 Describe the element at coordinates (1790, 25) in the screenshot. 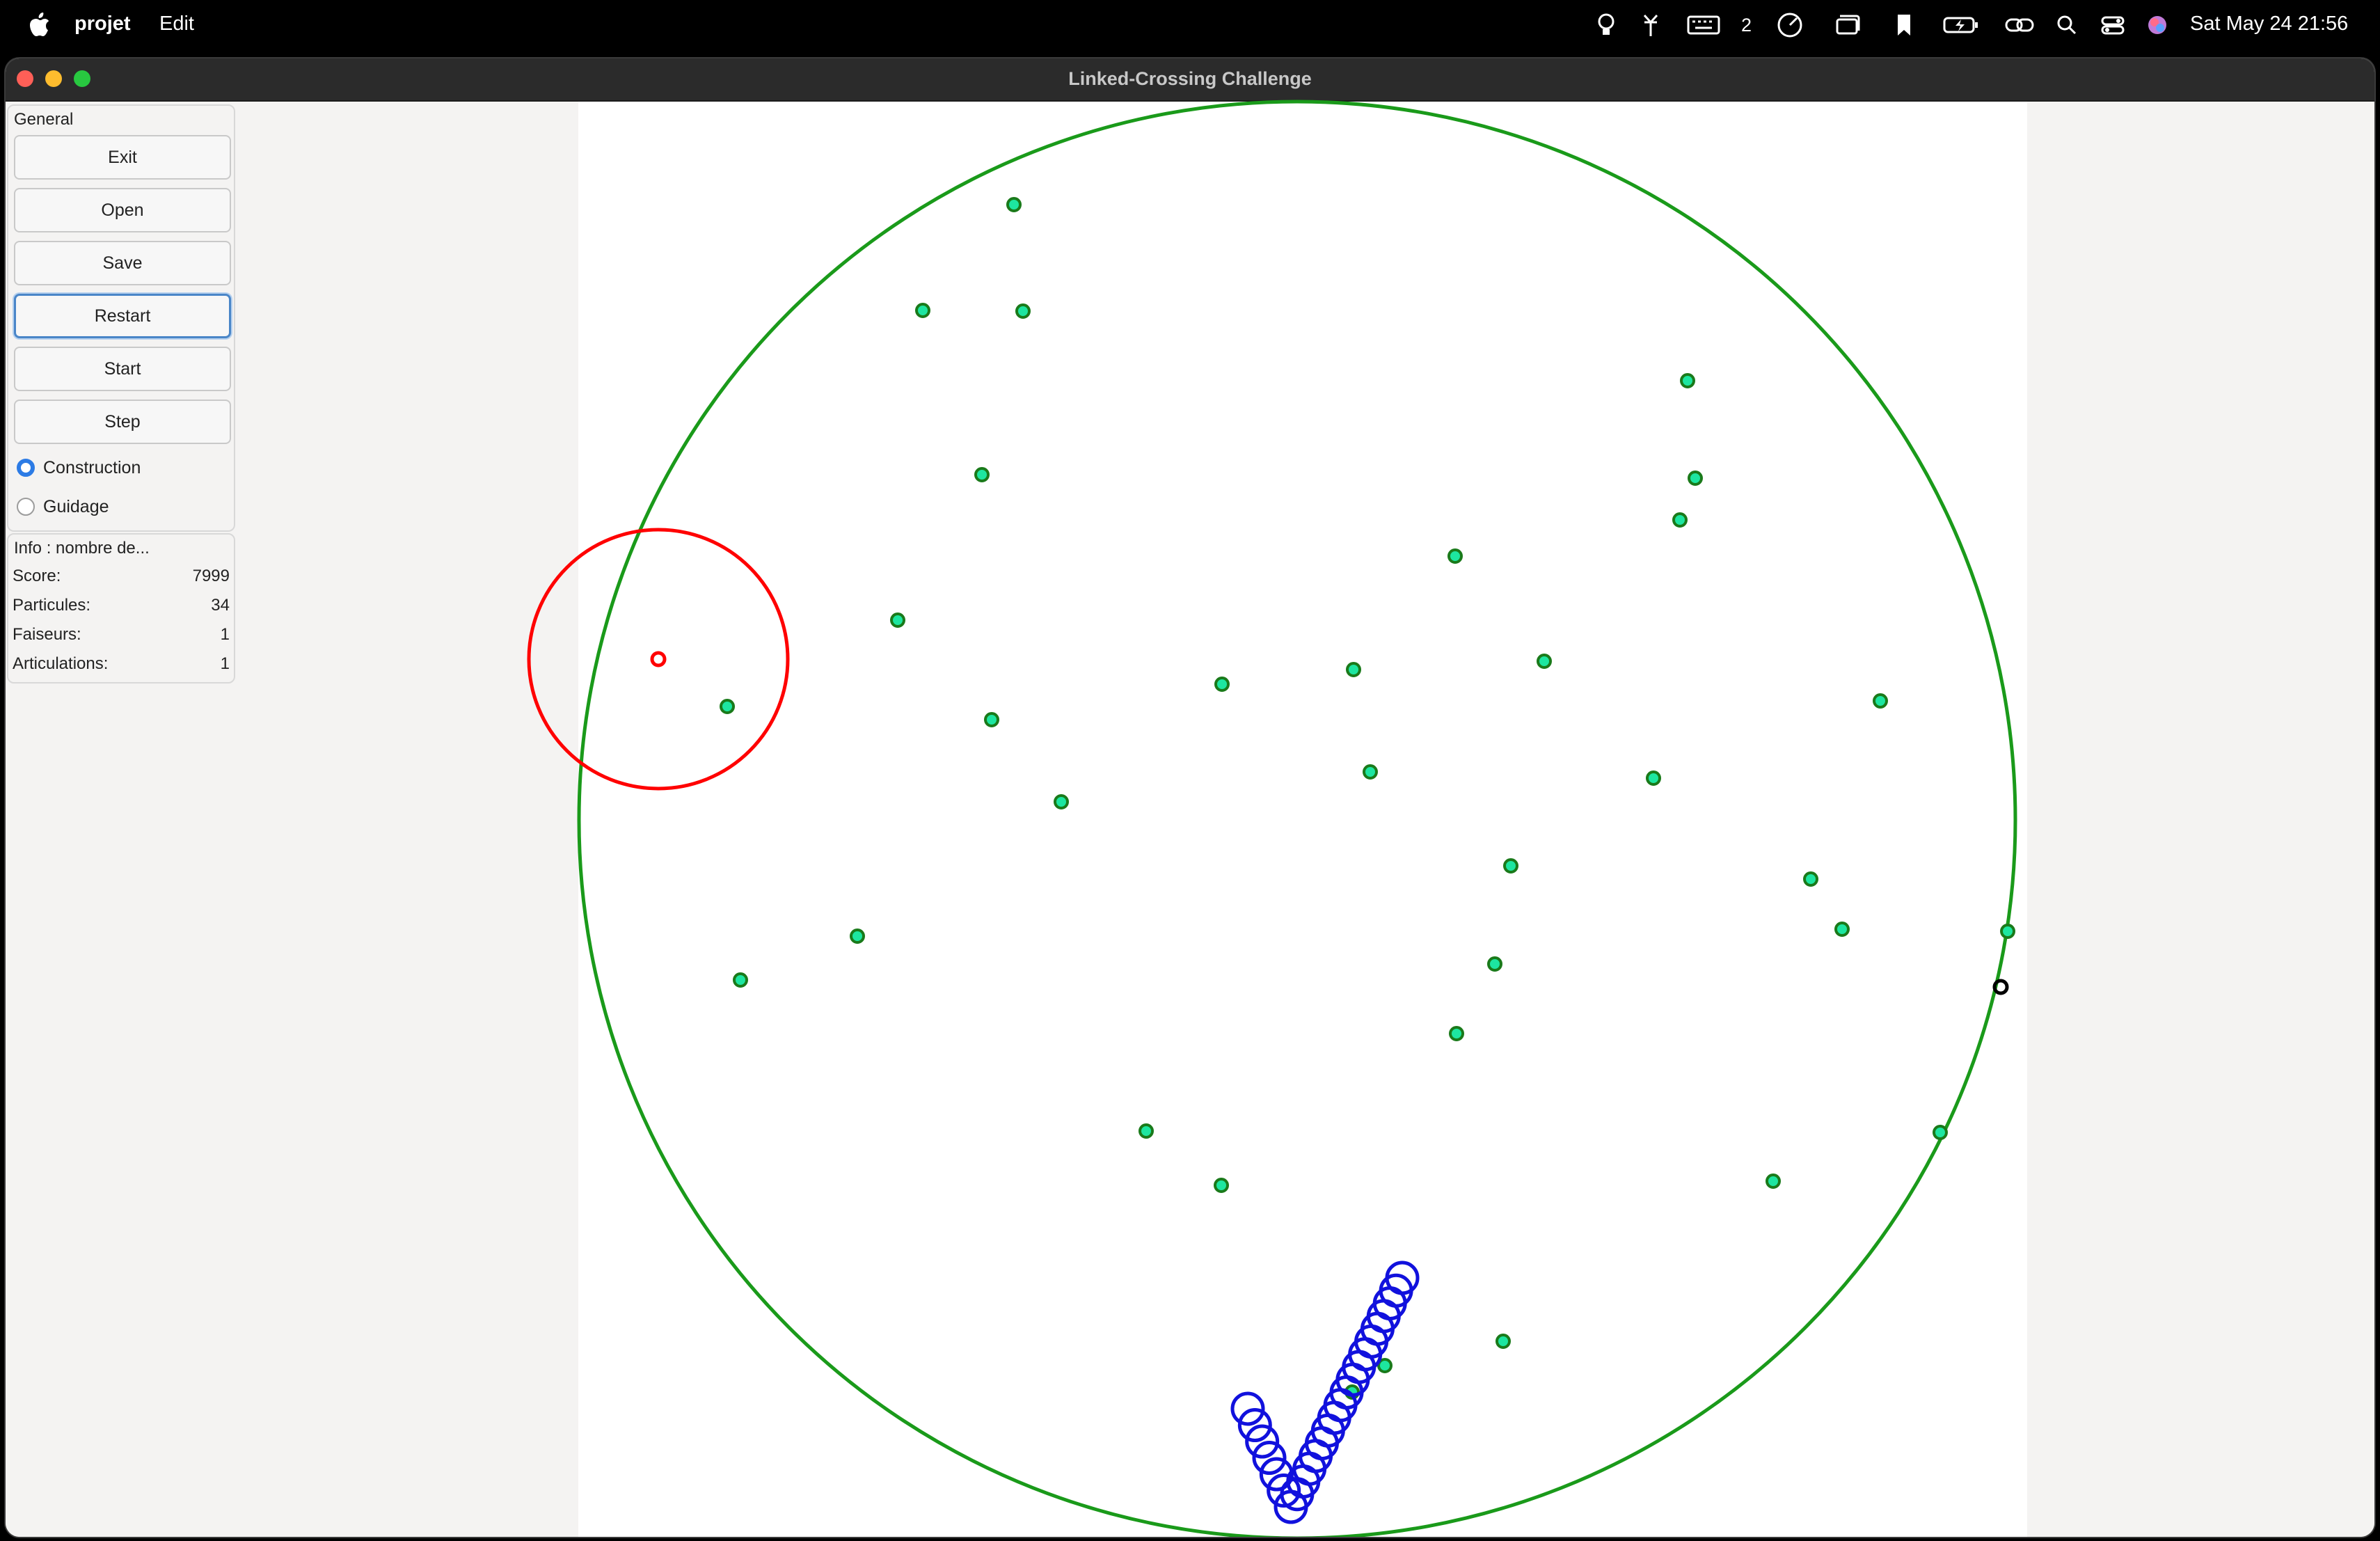

I see `gauge-icon` at that location.